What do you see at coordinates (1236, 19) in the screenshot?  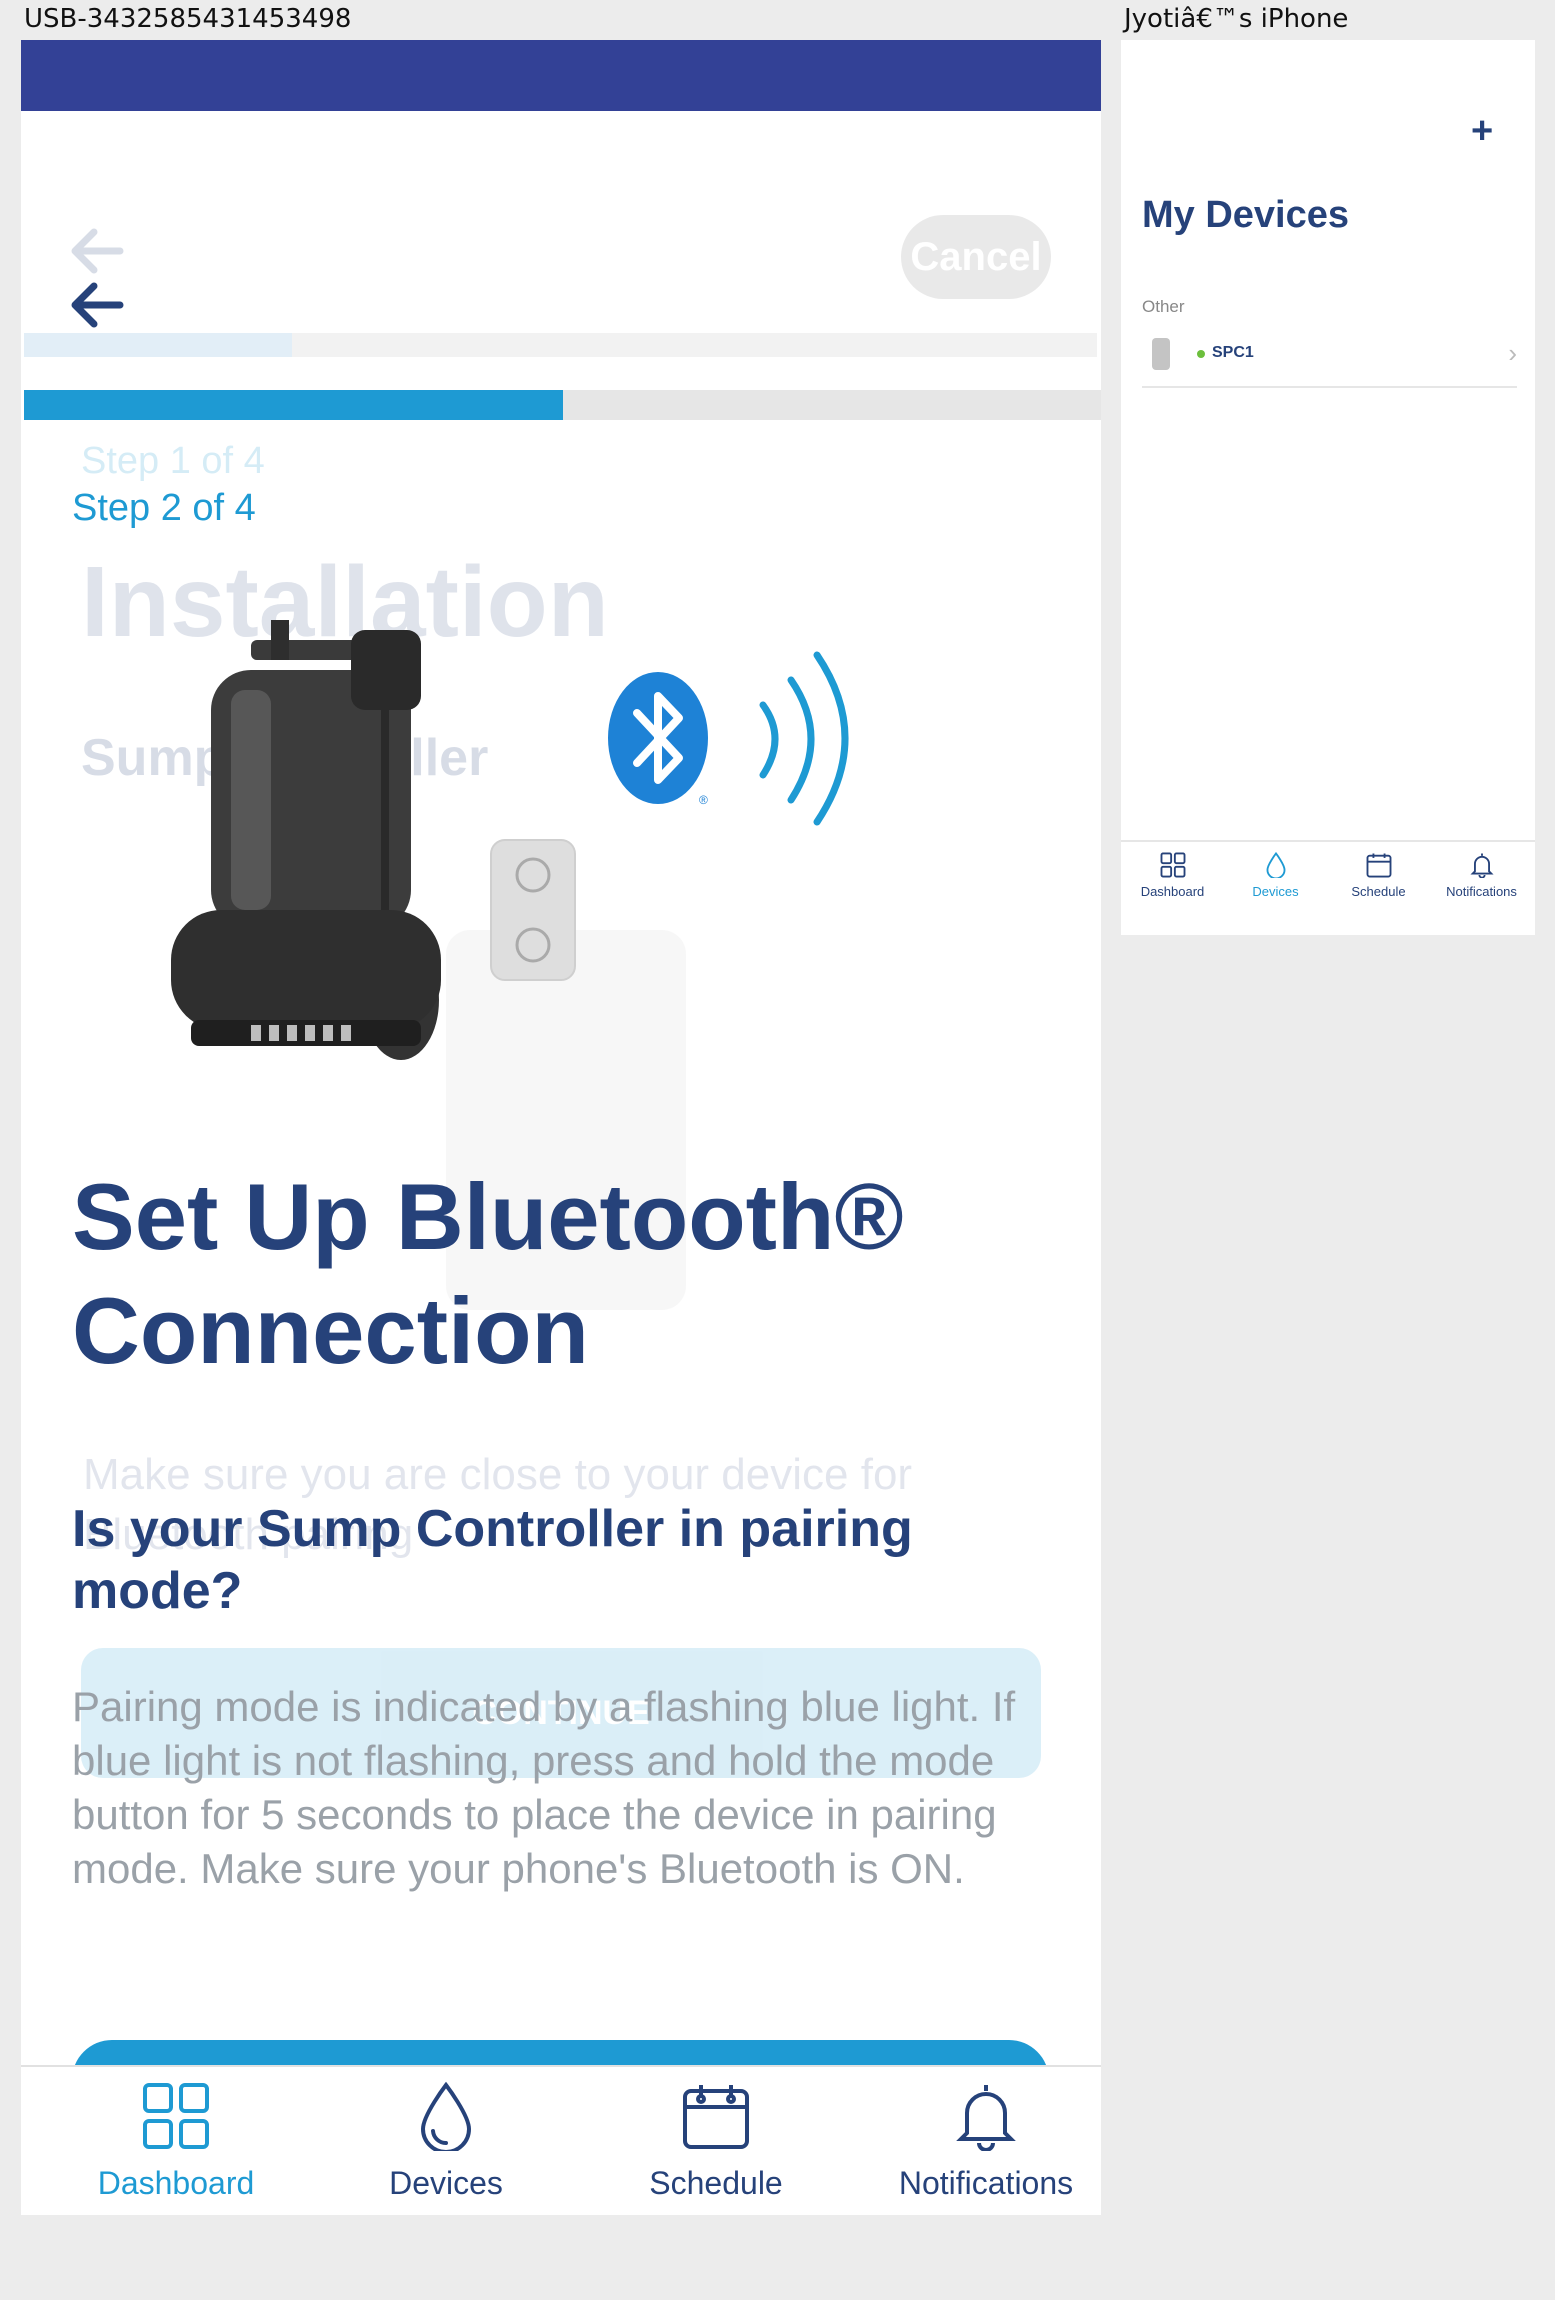 I see `device-label-right: Jyotiâ€™s iPhone` at bounding box center [1236, 19].